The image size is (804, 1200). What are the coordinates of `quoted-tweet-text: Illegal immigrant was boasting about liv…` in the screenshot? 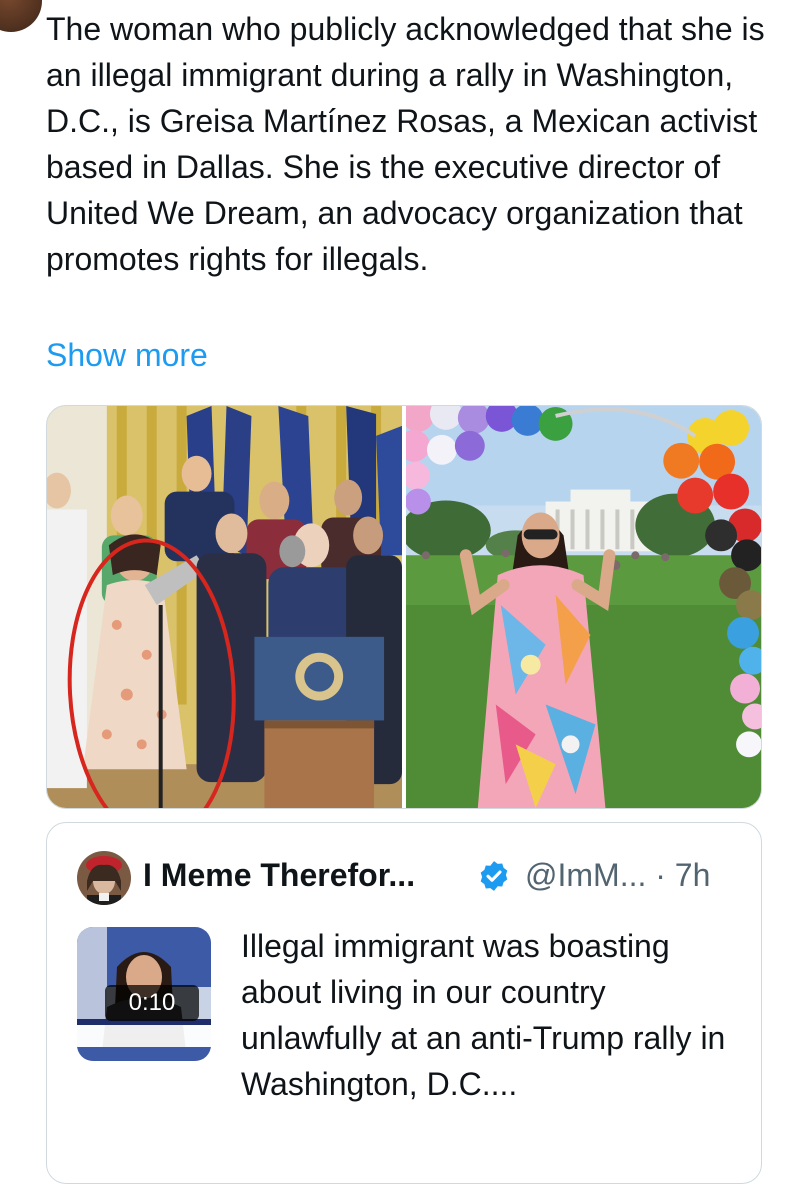 It's located at (483, 1015).